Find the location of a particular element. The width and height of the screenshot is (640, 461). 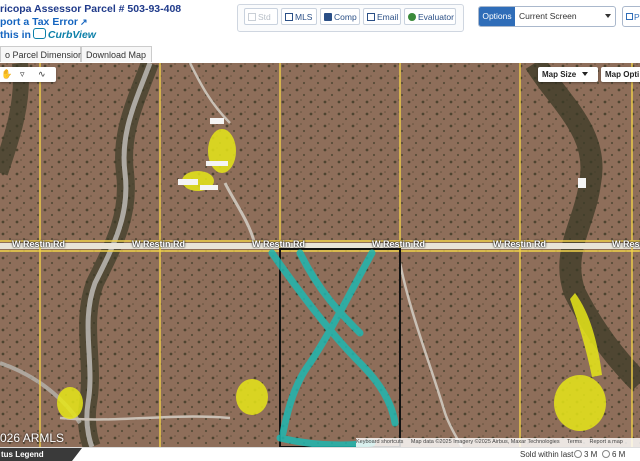

sold-6m-label: 6 M is located at coordinates (619, 454).